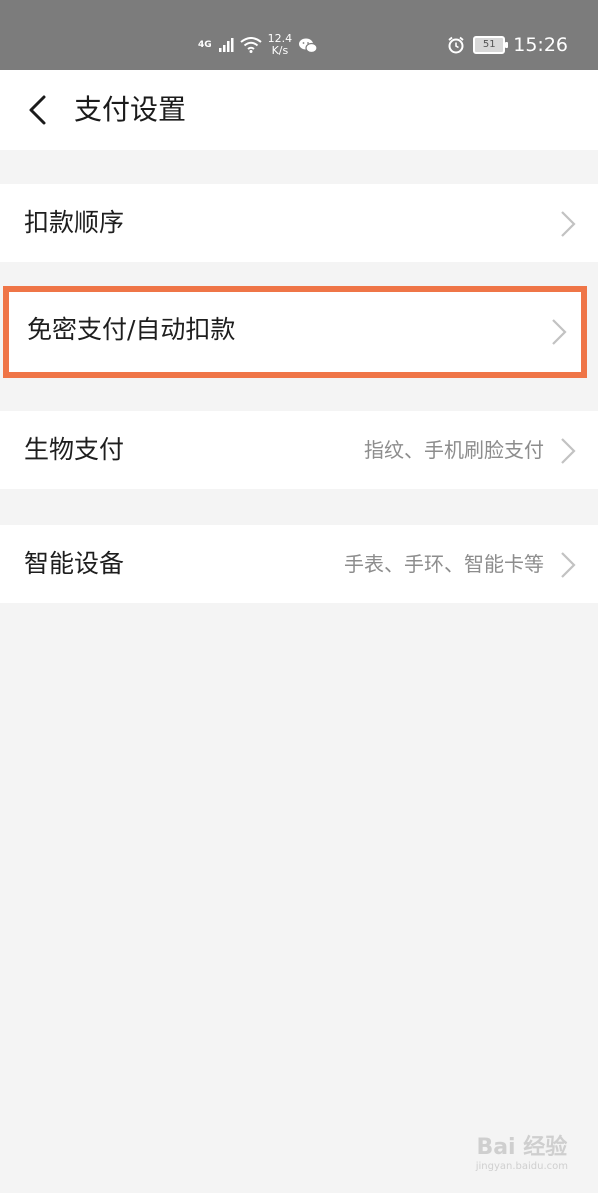 This screenshot has width=598, height=1193. I want to click on battery-indicator: 51, so click(491, 45).